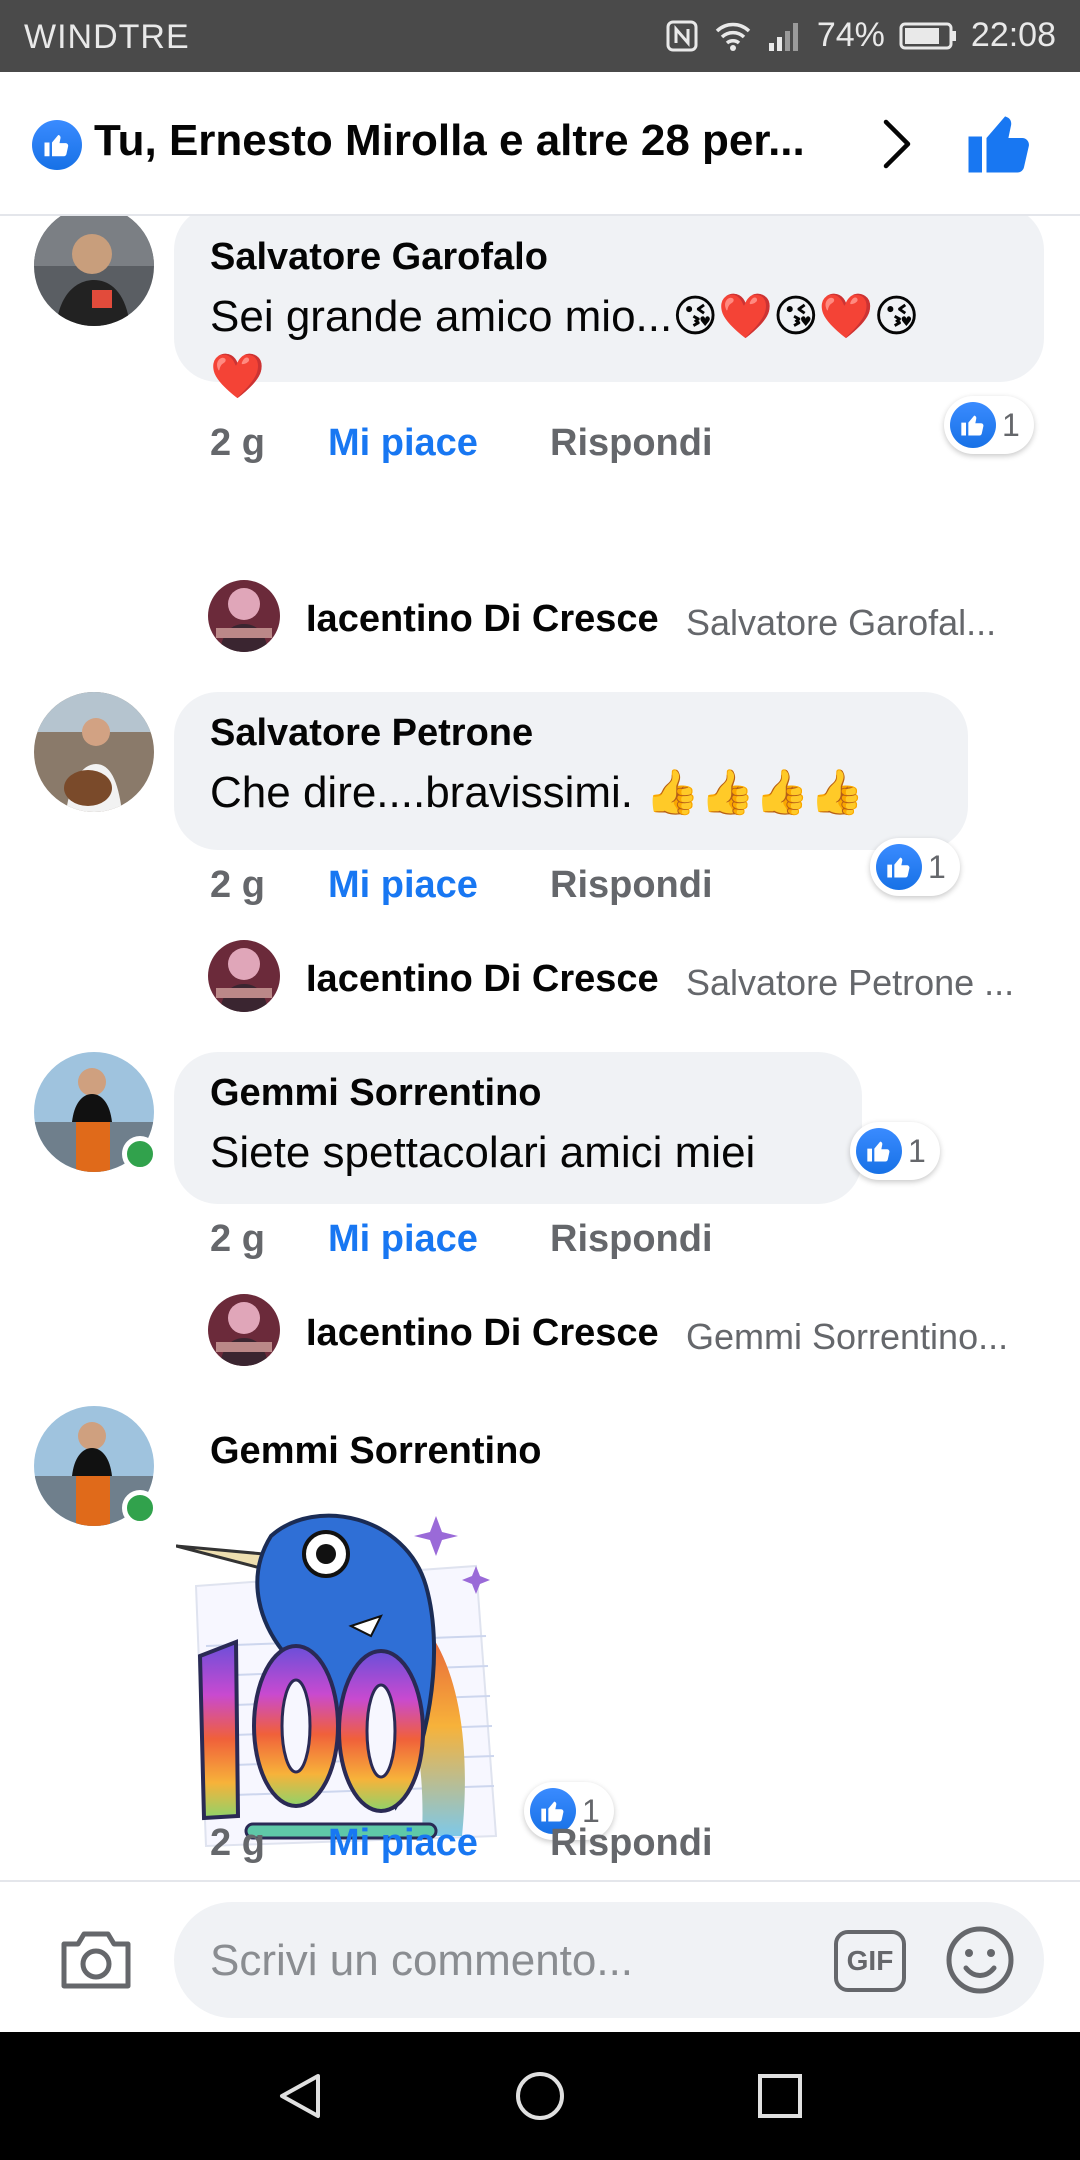  What do you see at coordinates (565, 346) in the screenshot?
I see `comment-text: Sei grande amico mio...😘❤️😘❤️😘❤️` at bounding box center [565, 346].